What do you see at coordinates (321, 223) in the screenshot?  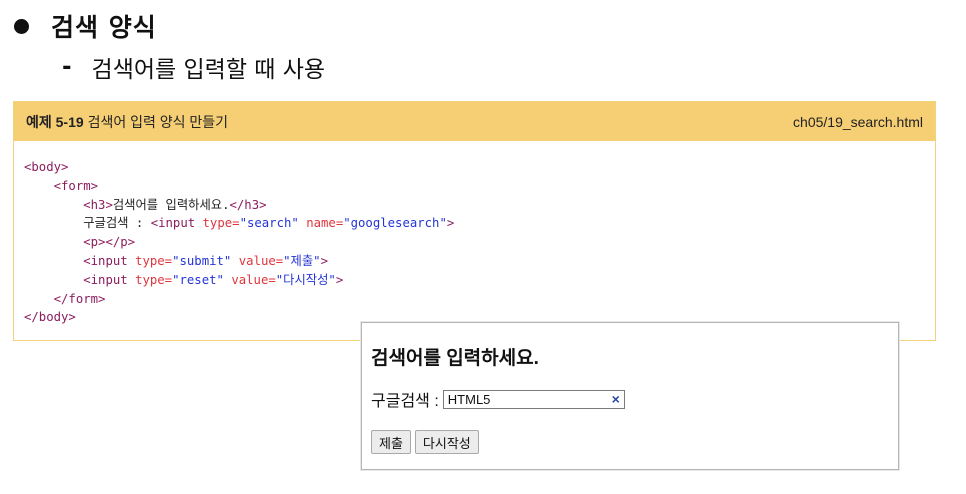 I see `code-attr-name: name=` at bounding box center [321, 223].